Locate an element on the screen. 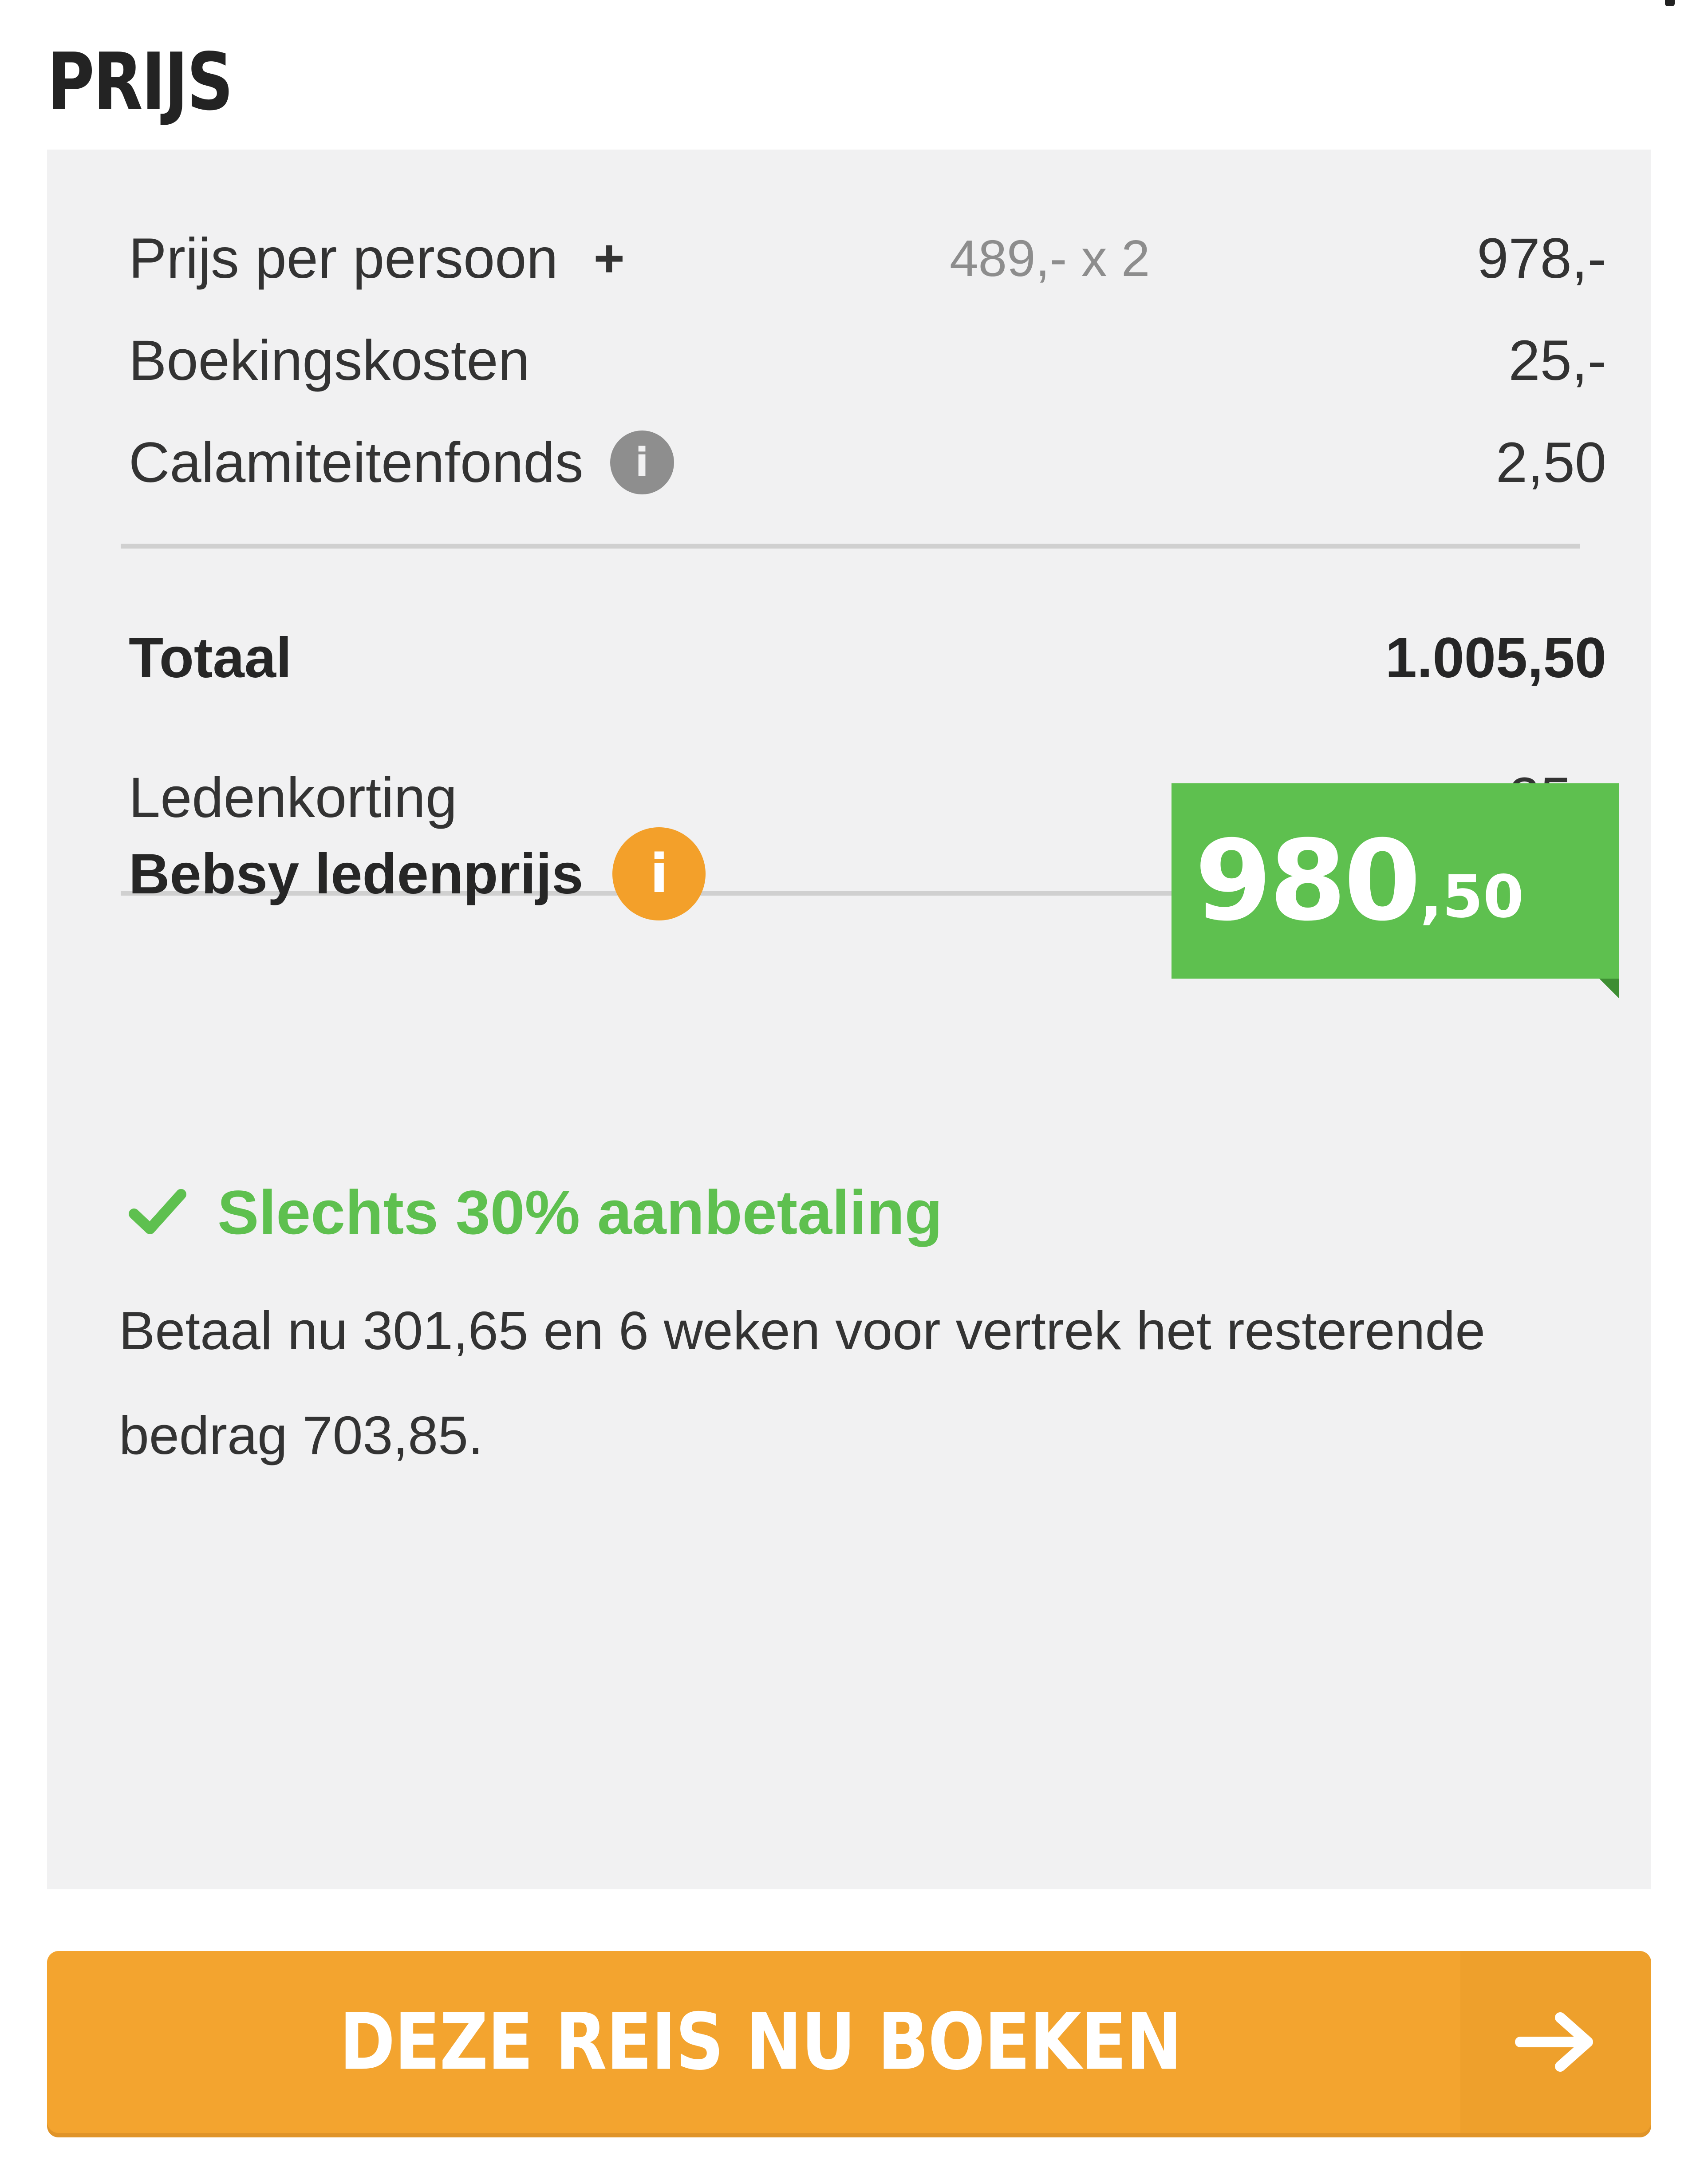 Image resolution: width=1704 pixels, height=2184 pixels. total-row: Totaal 1.005,50 is located at coordinates (867, 658).